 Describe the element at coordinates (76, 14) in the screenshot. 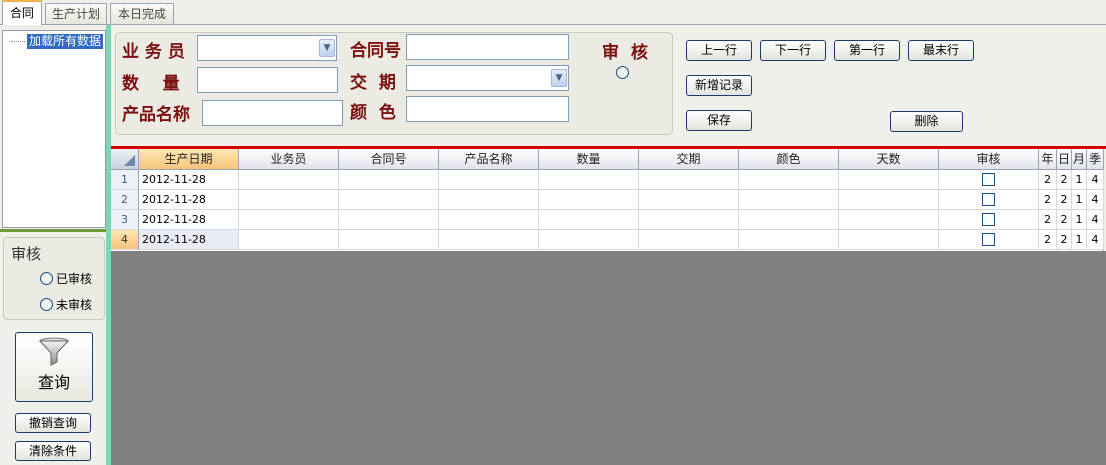

I see `tab-production-plan: 生产计划` at that location.